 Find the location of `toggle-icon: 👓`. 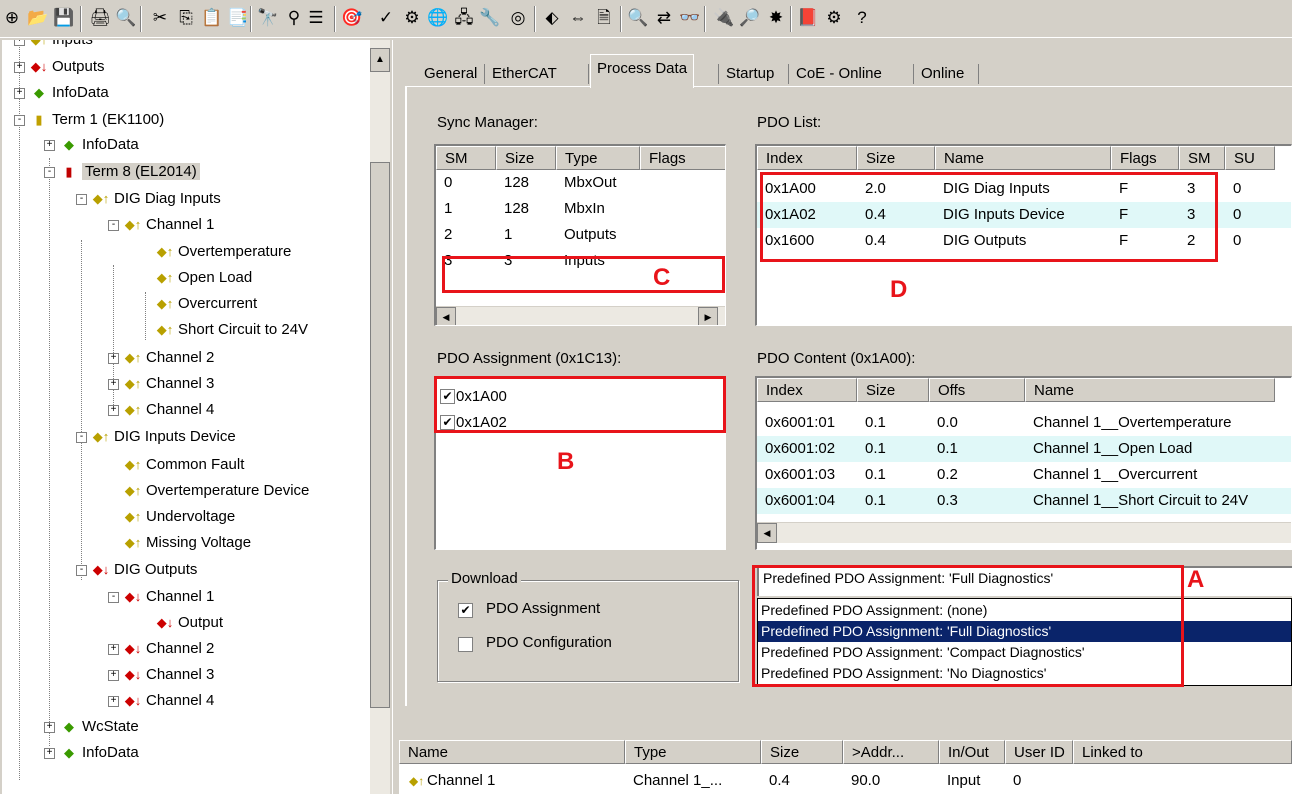

toggle-icon: 👓 is located at coordinates (690, 18).